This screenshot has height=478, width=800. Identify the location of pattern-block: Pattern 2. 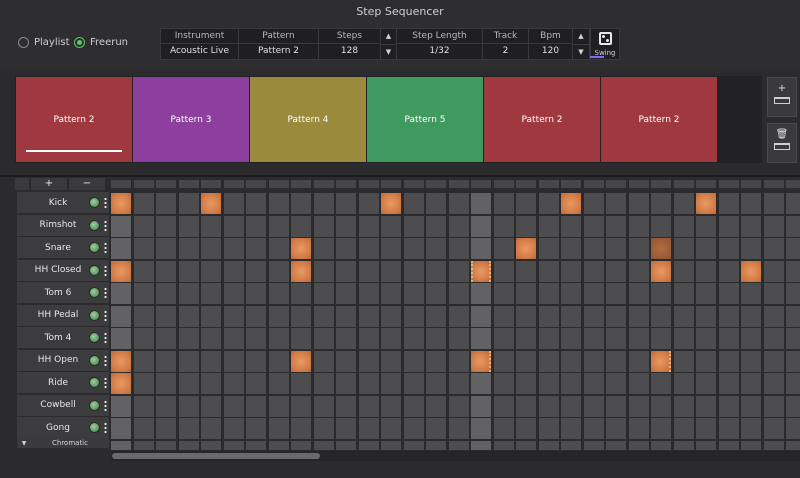
(659, 119).